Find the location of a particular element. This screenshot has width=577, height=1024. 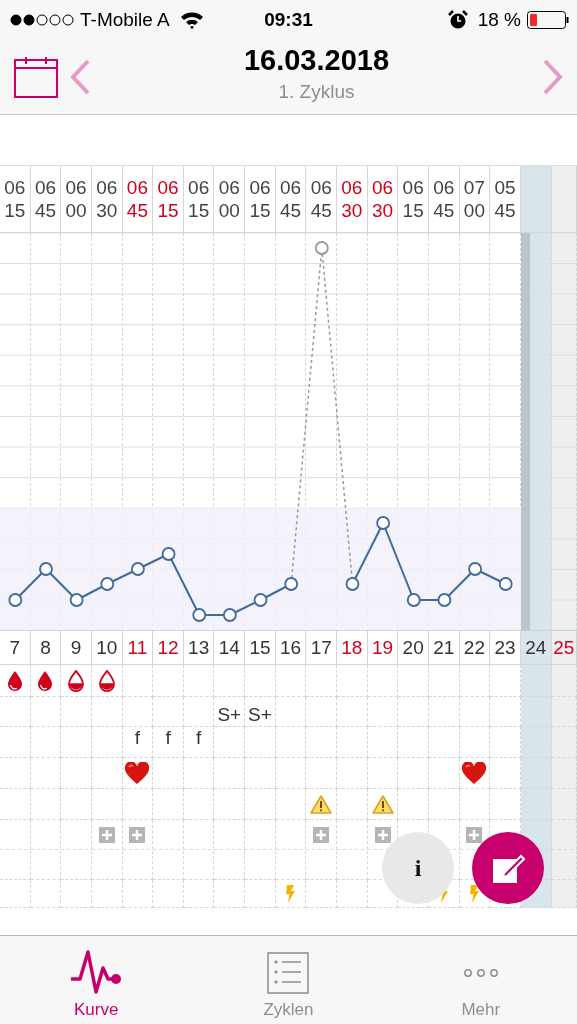

day-number: 25 is located at coordinates (564, 647).